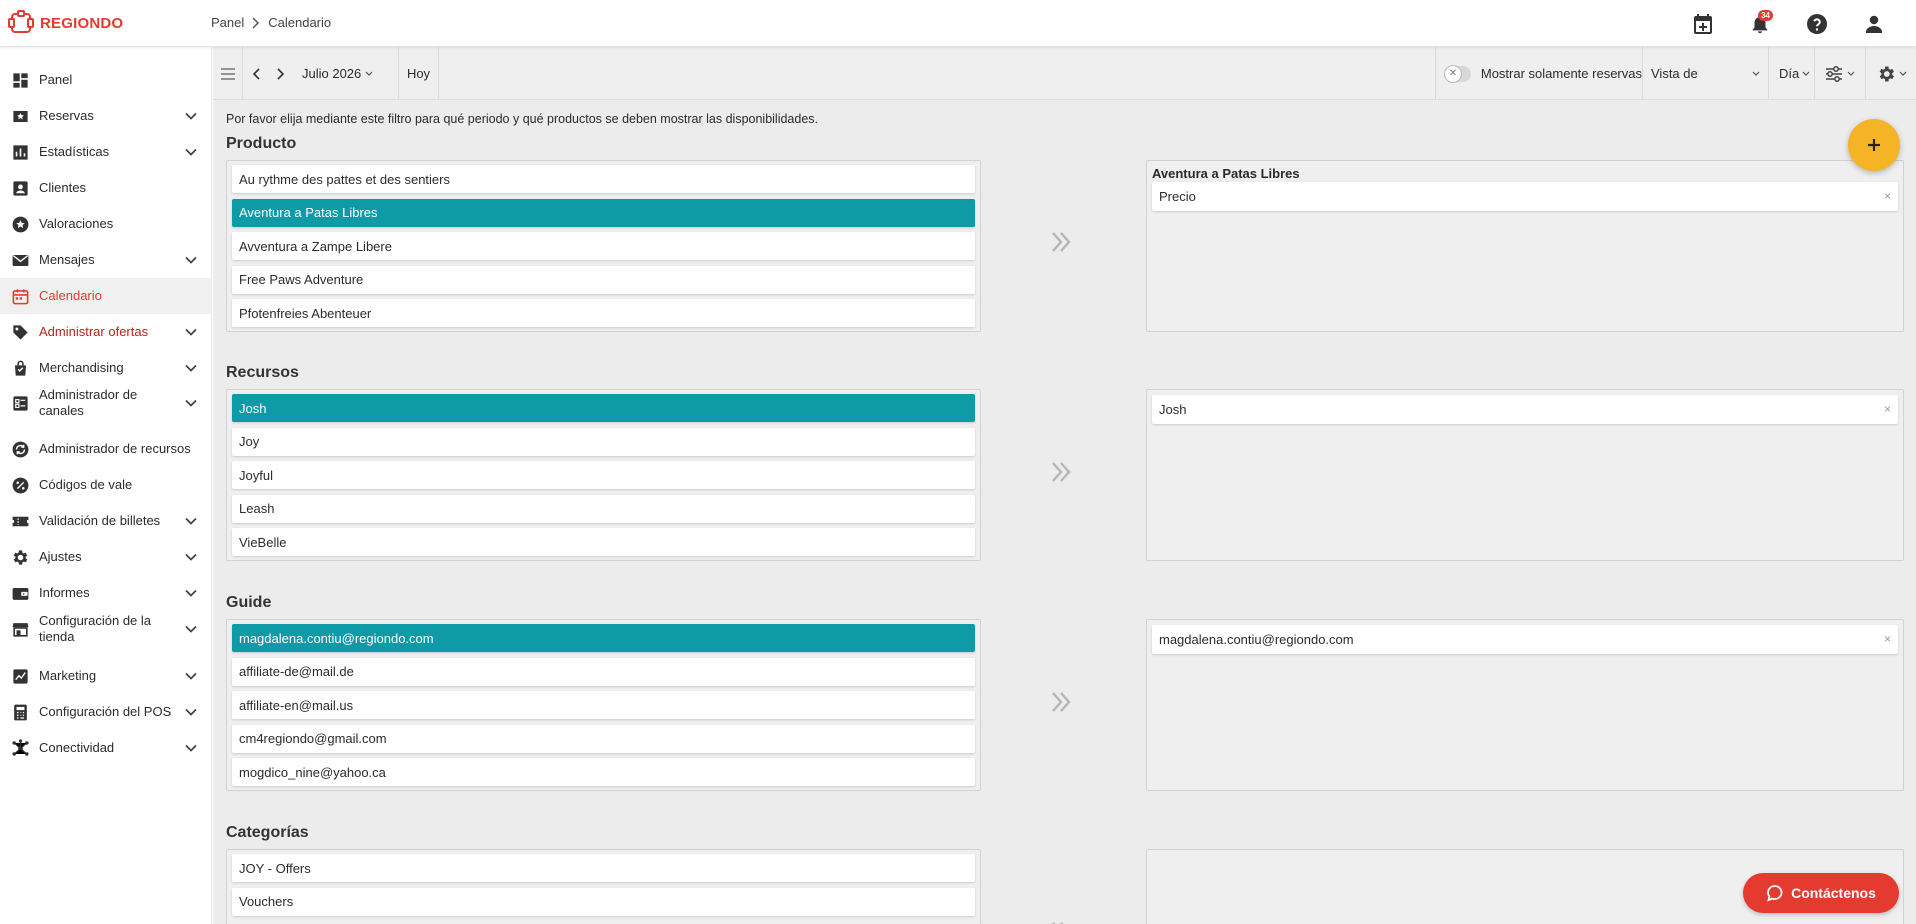 The width and height of the screenshot is (1916, 924). Describe the element at coordinates (281, 73) in the screenshot. I see `next-month-button` at that location.